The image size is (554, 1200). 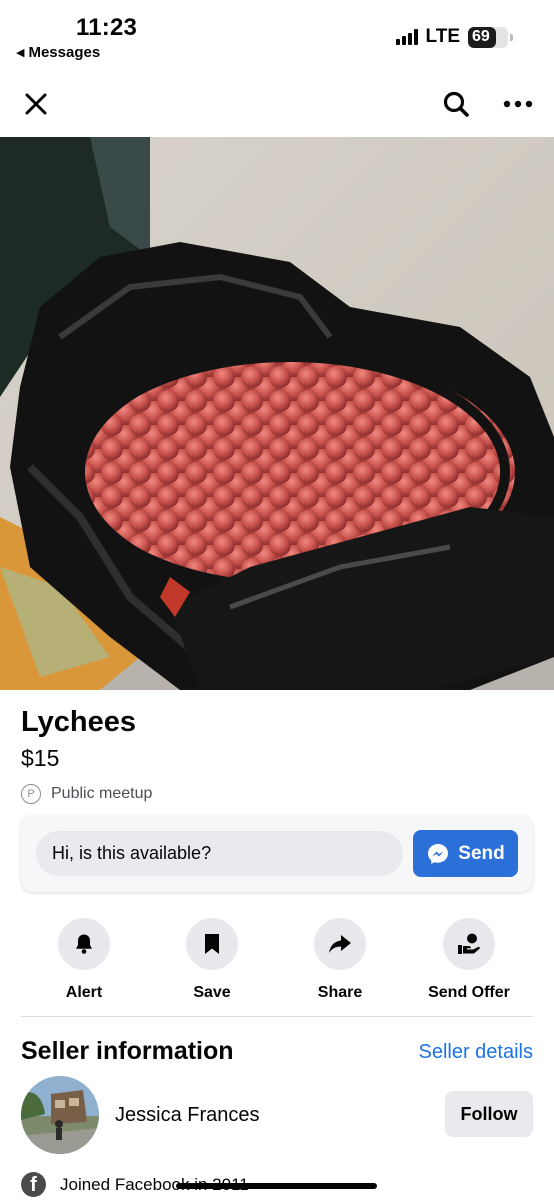 I want to click on seller-info-heading: Seller information, so click(x=127, y=1051).